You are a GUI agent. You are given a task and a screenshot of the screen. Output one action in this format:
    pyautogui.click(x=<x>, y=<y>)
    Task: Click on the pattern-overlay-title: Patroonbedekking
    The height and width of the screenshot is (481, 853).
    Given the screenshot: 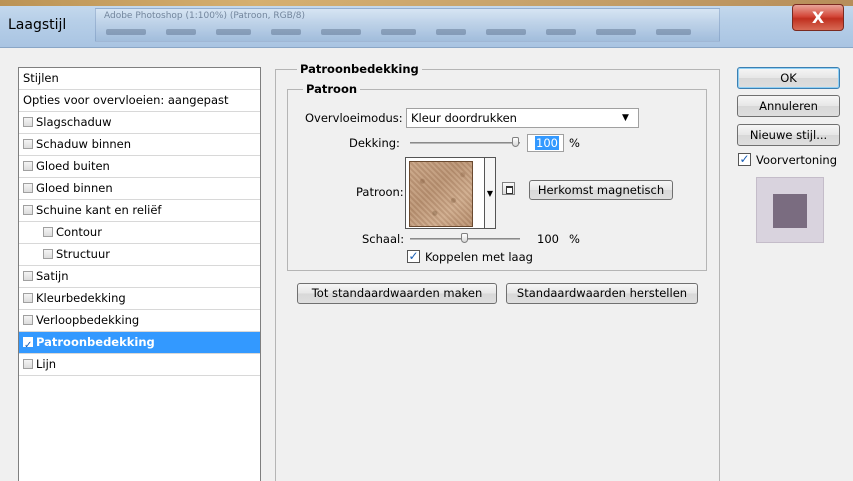 What is the action you would take?
    pyautogui.click(x=359, y=69)
    